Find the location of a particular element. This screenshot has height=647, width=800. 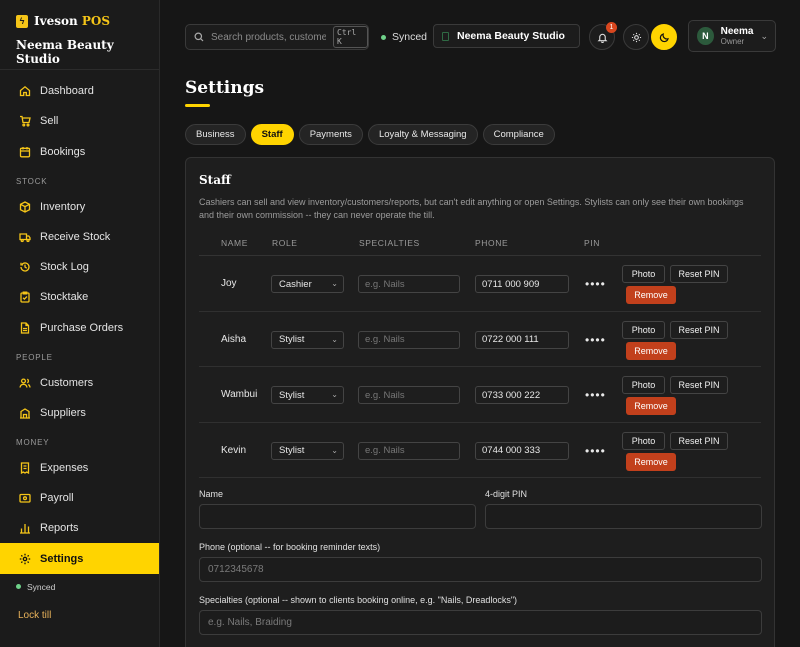

brand-store-name: Neema Beauty Studio is located at coordinates (65, 52).